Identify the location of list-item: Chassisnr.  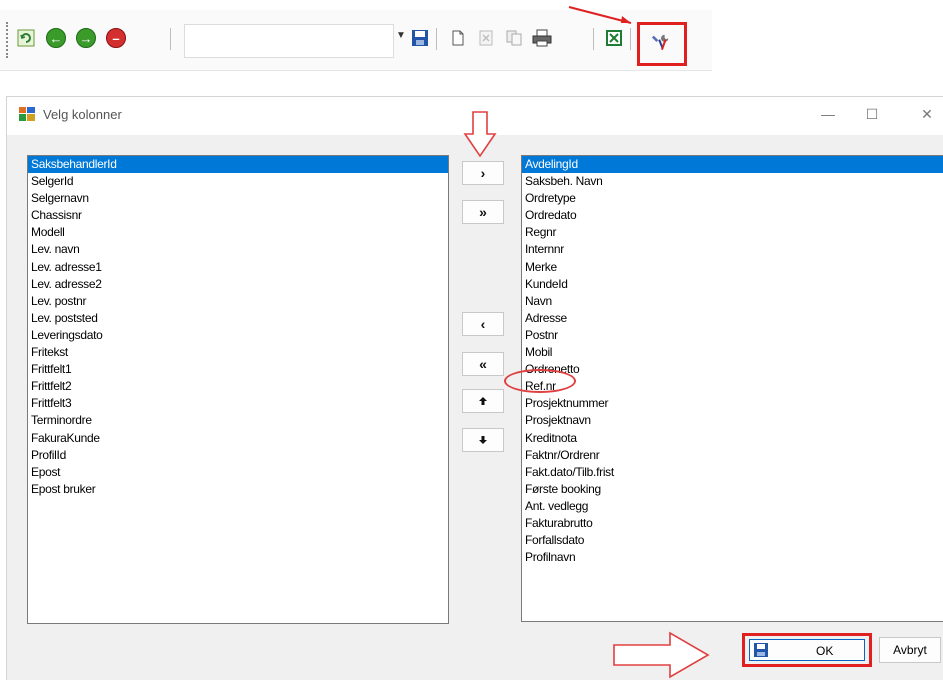
(238, 215).